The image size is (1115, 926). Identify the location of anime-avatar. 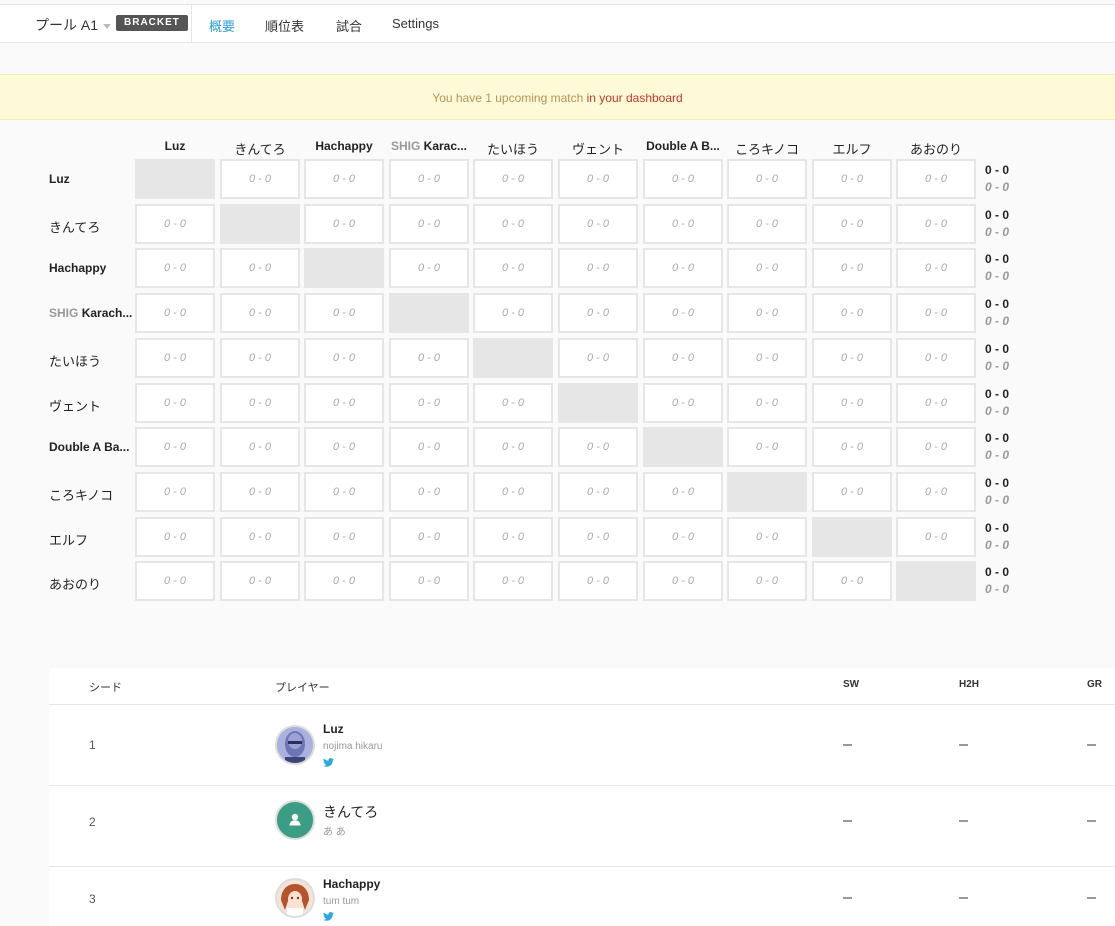
(295, 898).